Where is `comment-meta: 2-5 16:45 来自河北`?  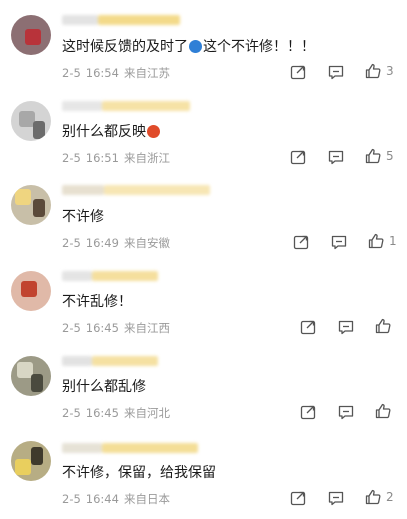 comment-meta: 2-5 16:45 来自河北 is located at coordinates (118, 413).